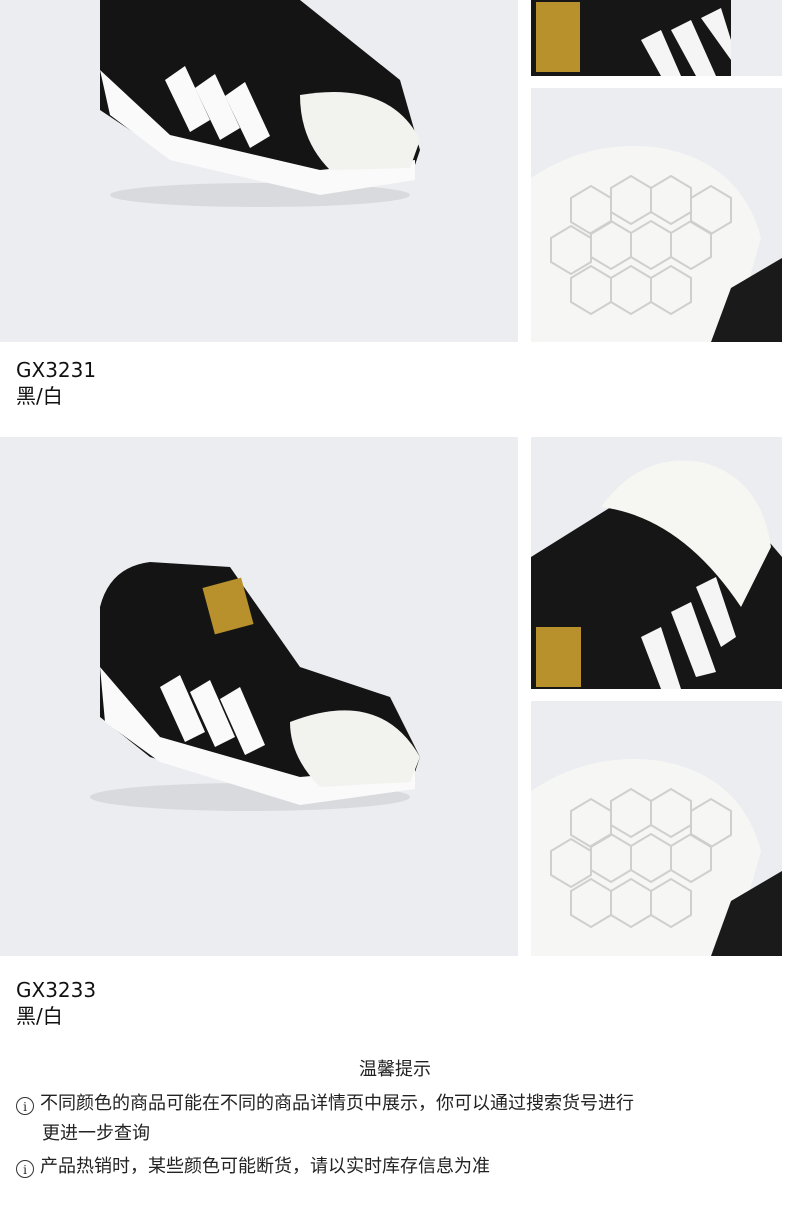 The image size is (790, 1212). What do you see at coordinates (96, 1133) in the screenshot?
I see `notice-text-continued: 更进一步查询` at bounding box center [96, 1133].